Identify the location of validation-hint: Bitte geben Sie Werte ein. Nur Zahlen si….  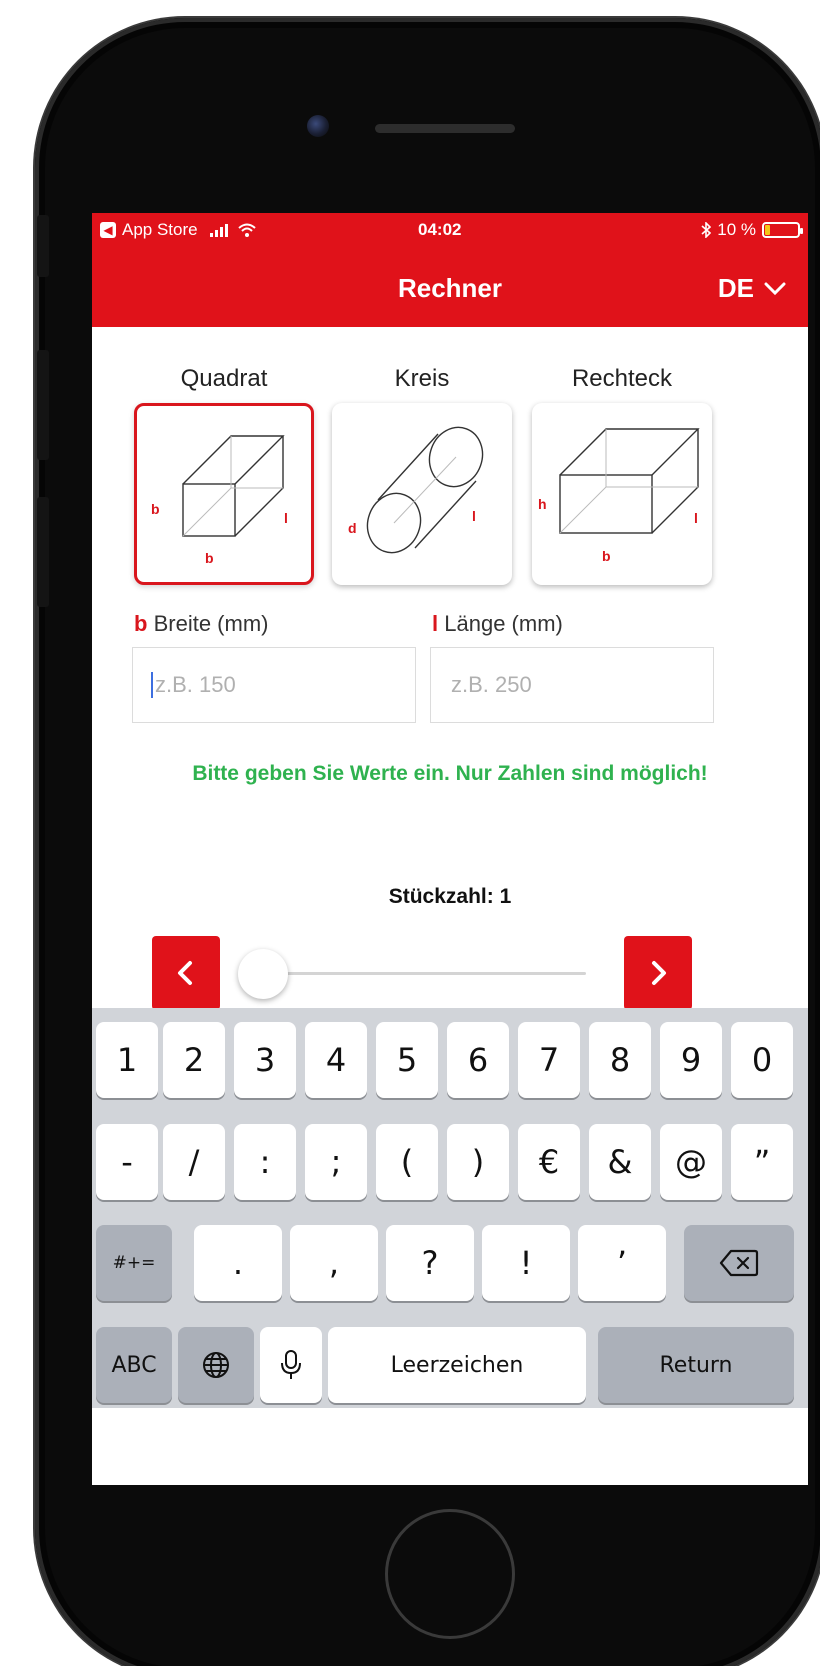
(450, 773).